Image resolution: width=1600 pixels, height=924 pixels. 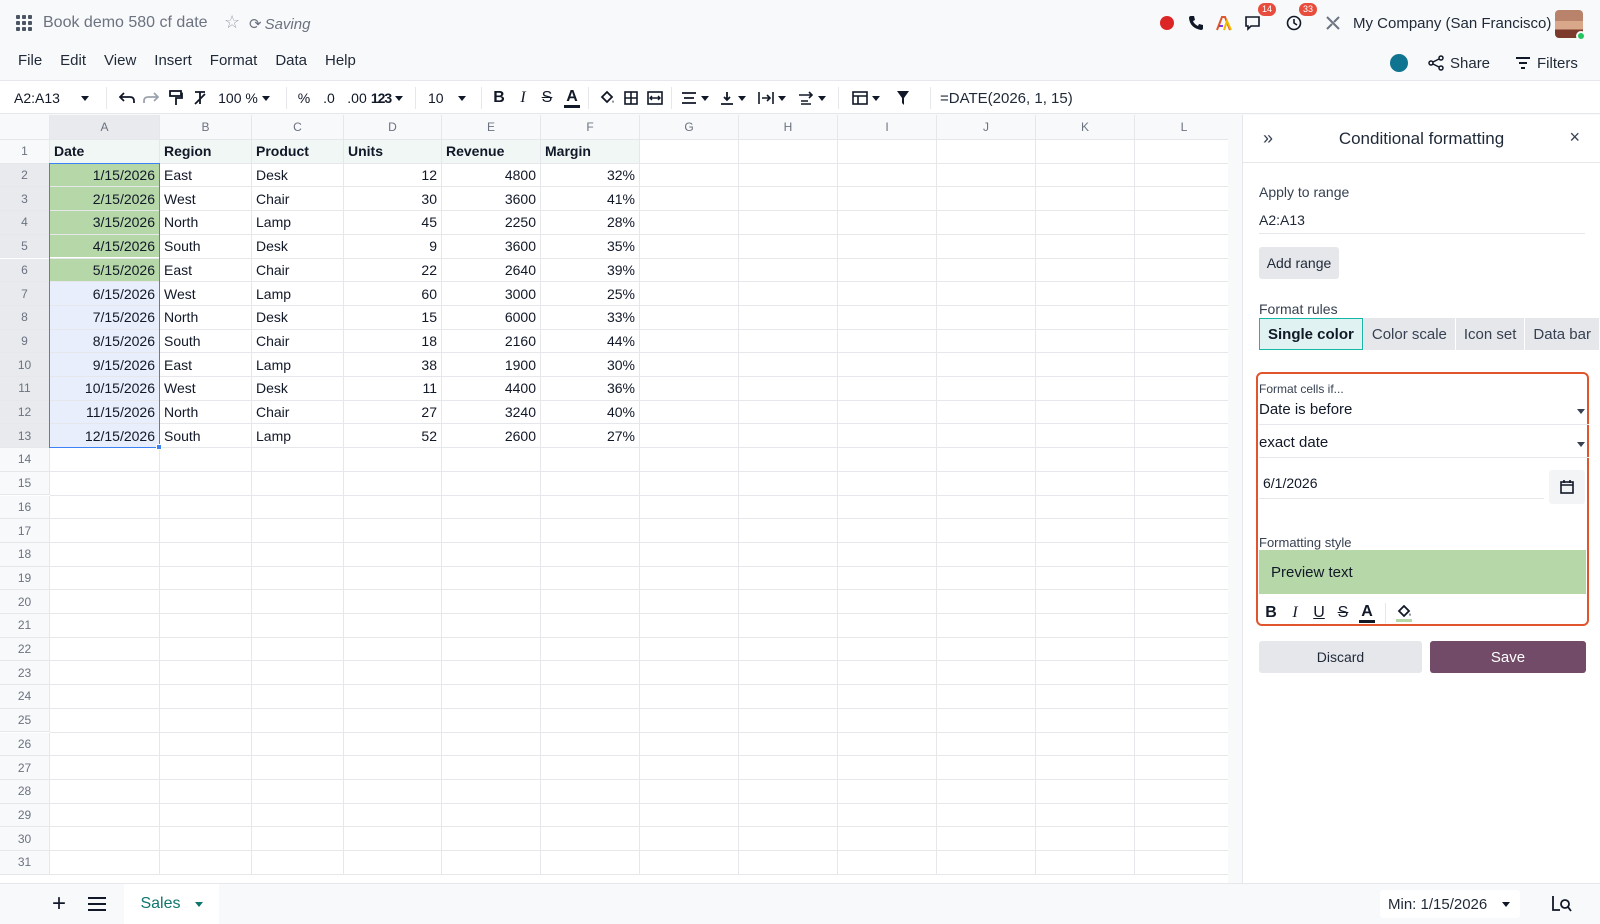 What do you see at coordinates (25, 554) in the screenshot?
I see `row-header-18: 18` at bounding box center [25, 554].